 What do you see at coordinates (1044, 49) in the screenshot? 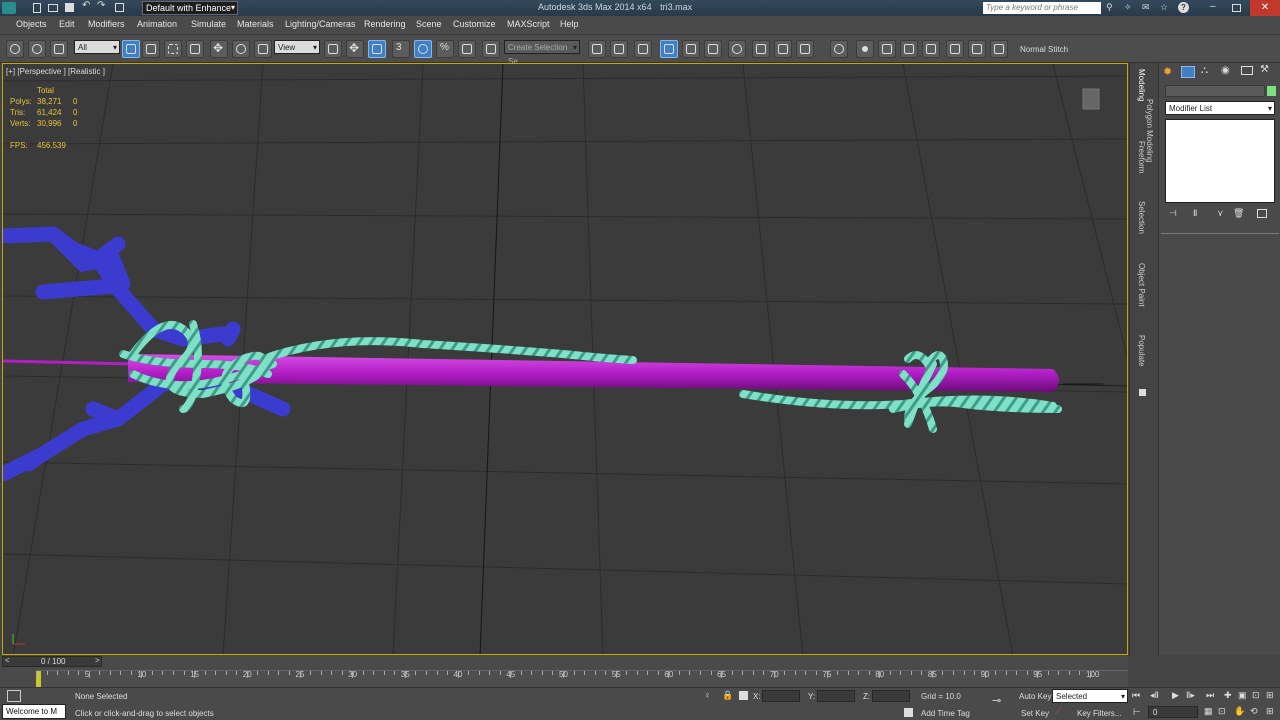
I see `normal-stitch-label: Normal Stitch` at bounding box center [1044, 49].